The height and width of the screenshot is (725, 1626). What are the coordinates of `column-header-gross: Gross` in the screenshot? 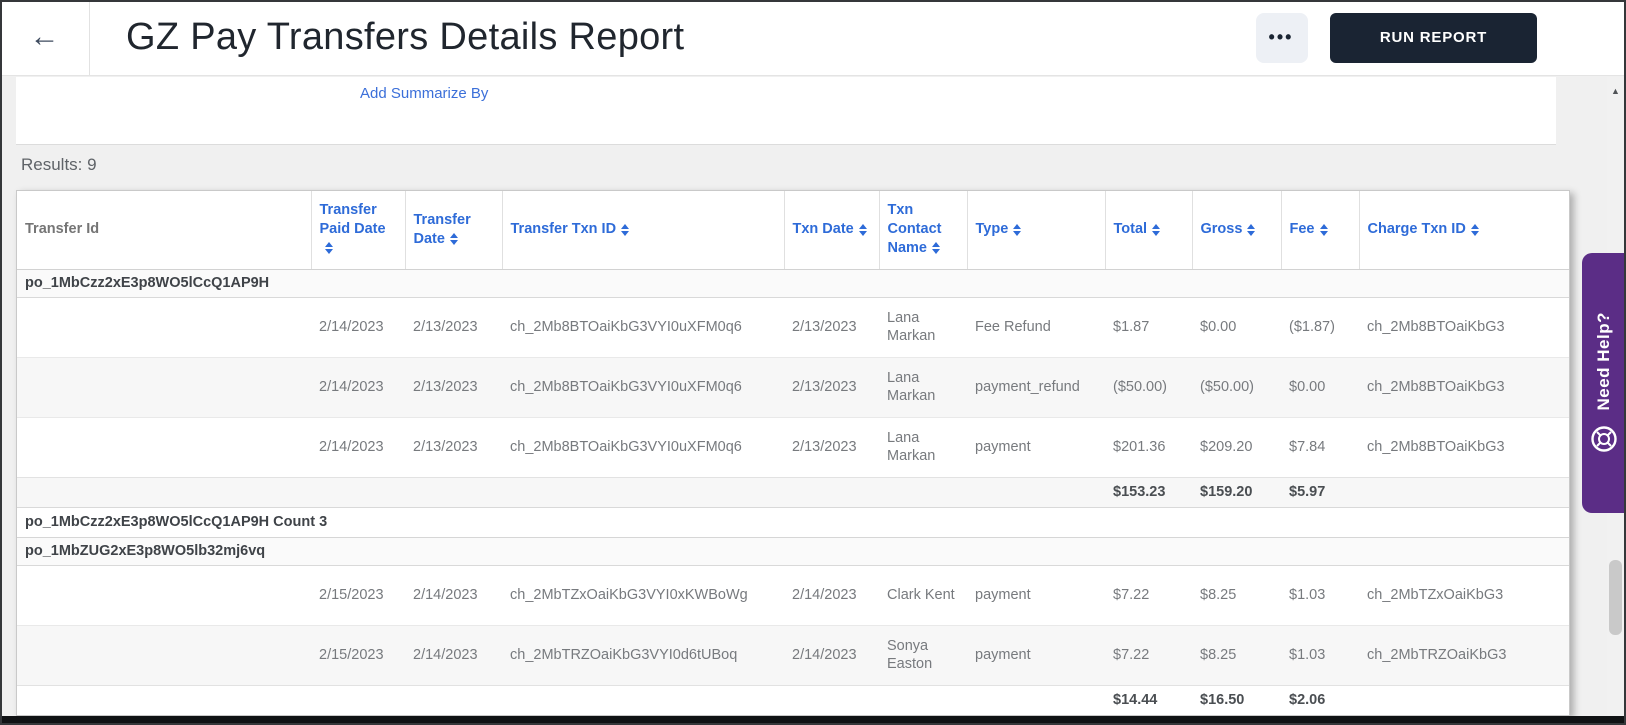 It's located at (1237, 230).